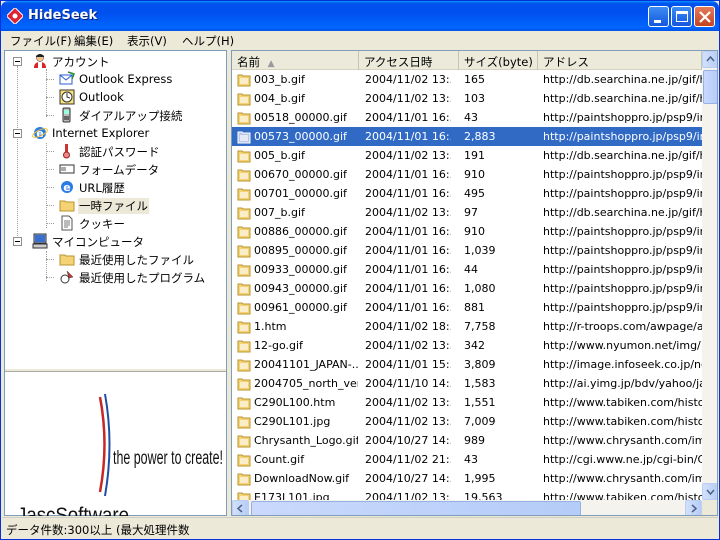 Image resolution: width=720 pixels, height=540 pixels. I want to click on computer-icon, so click(40, 241).